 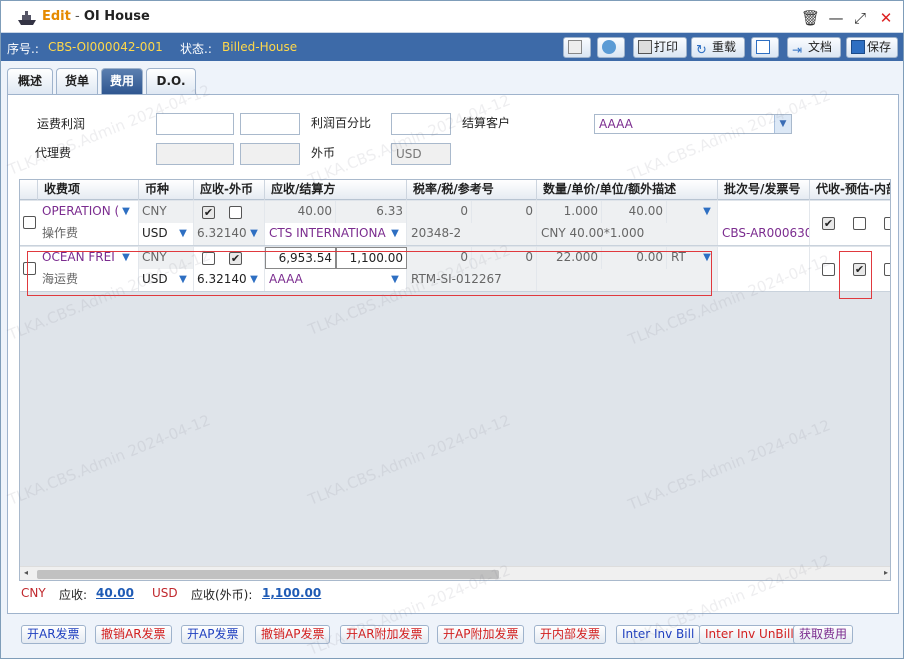 What do you see at coordinates (88, 190) in the screenshot?
I see `header-charge-item: 收费项` at bounding box center [88, 190].